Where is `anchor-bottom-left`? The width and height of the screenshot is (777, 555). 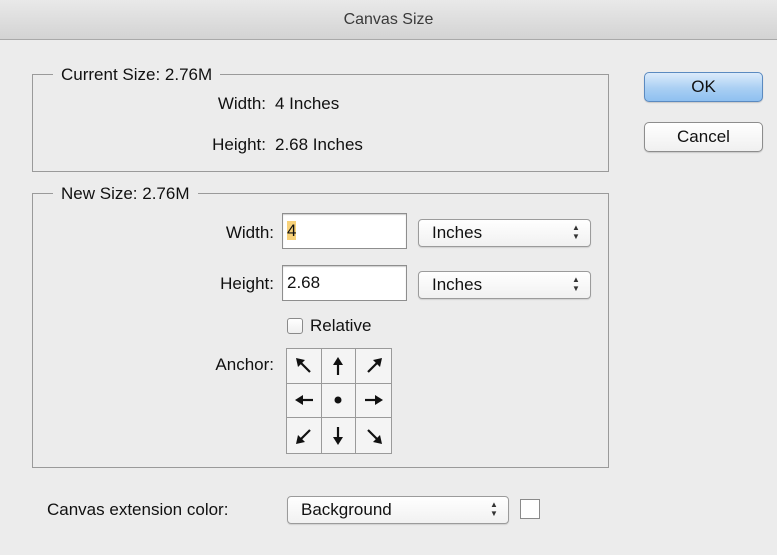 anchor-bottom-left is located at coordinates (304, 435).